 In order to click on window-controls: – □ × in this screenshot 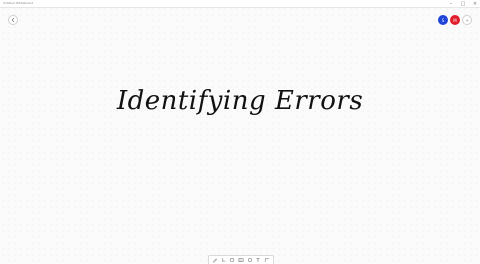, I will do `click(463, 3)`.